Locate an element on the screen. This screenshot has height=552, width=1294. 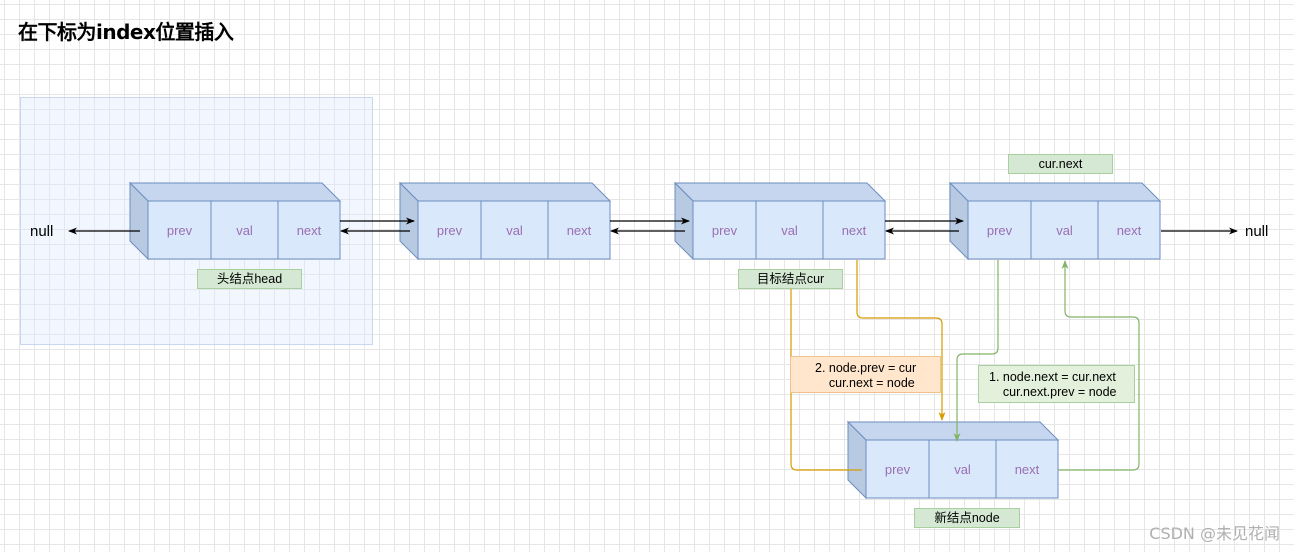
head-node-prev-label: prev is located at coordinates (180, 230).